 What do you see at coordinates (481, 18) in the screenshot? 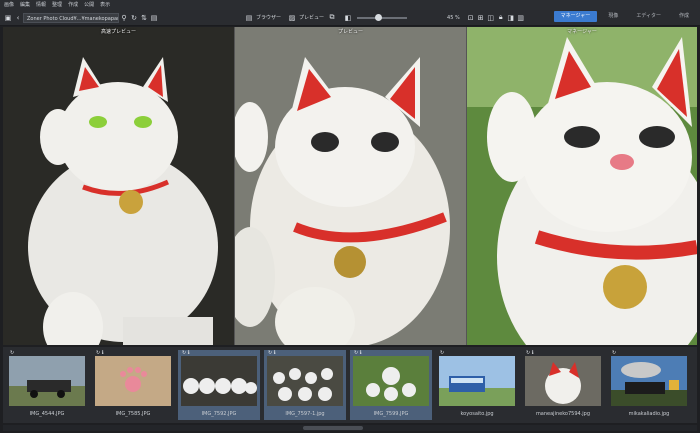
I see `grid-icon: ⊞` at bounding box center [481, 18].